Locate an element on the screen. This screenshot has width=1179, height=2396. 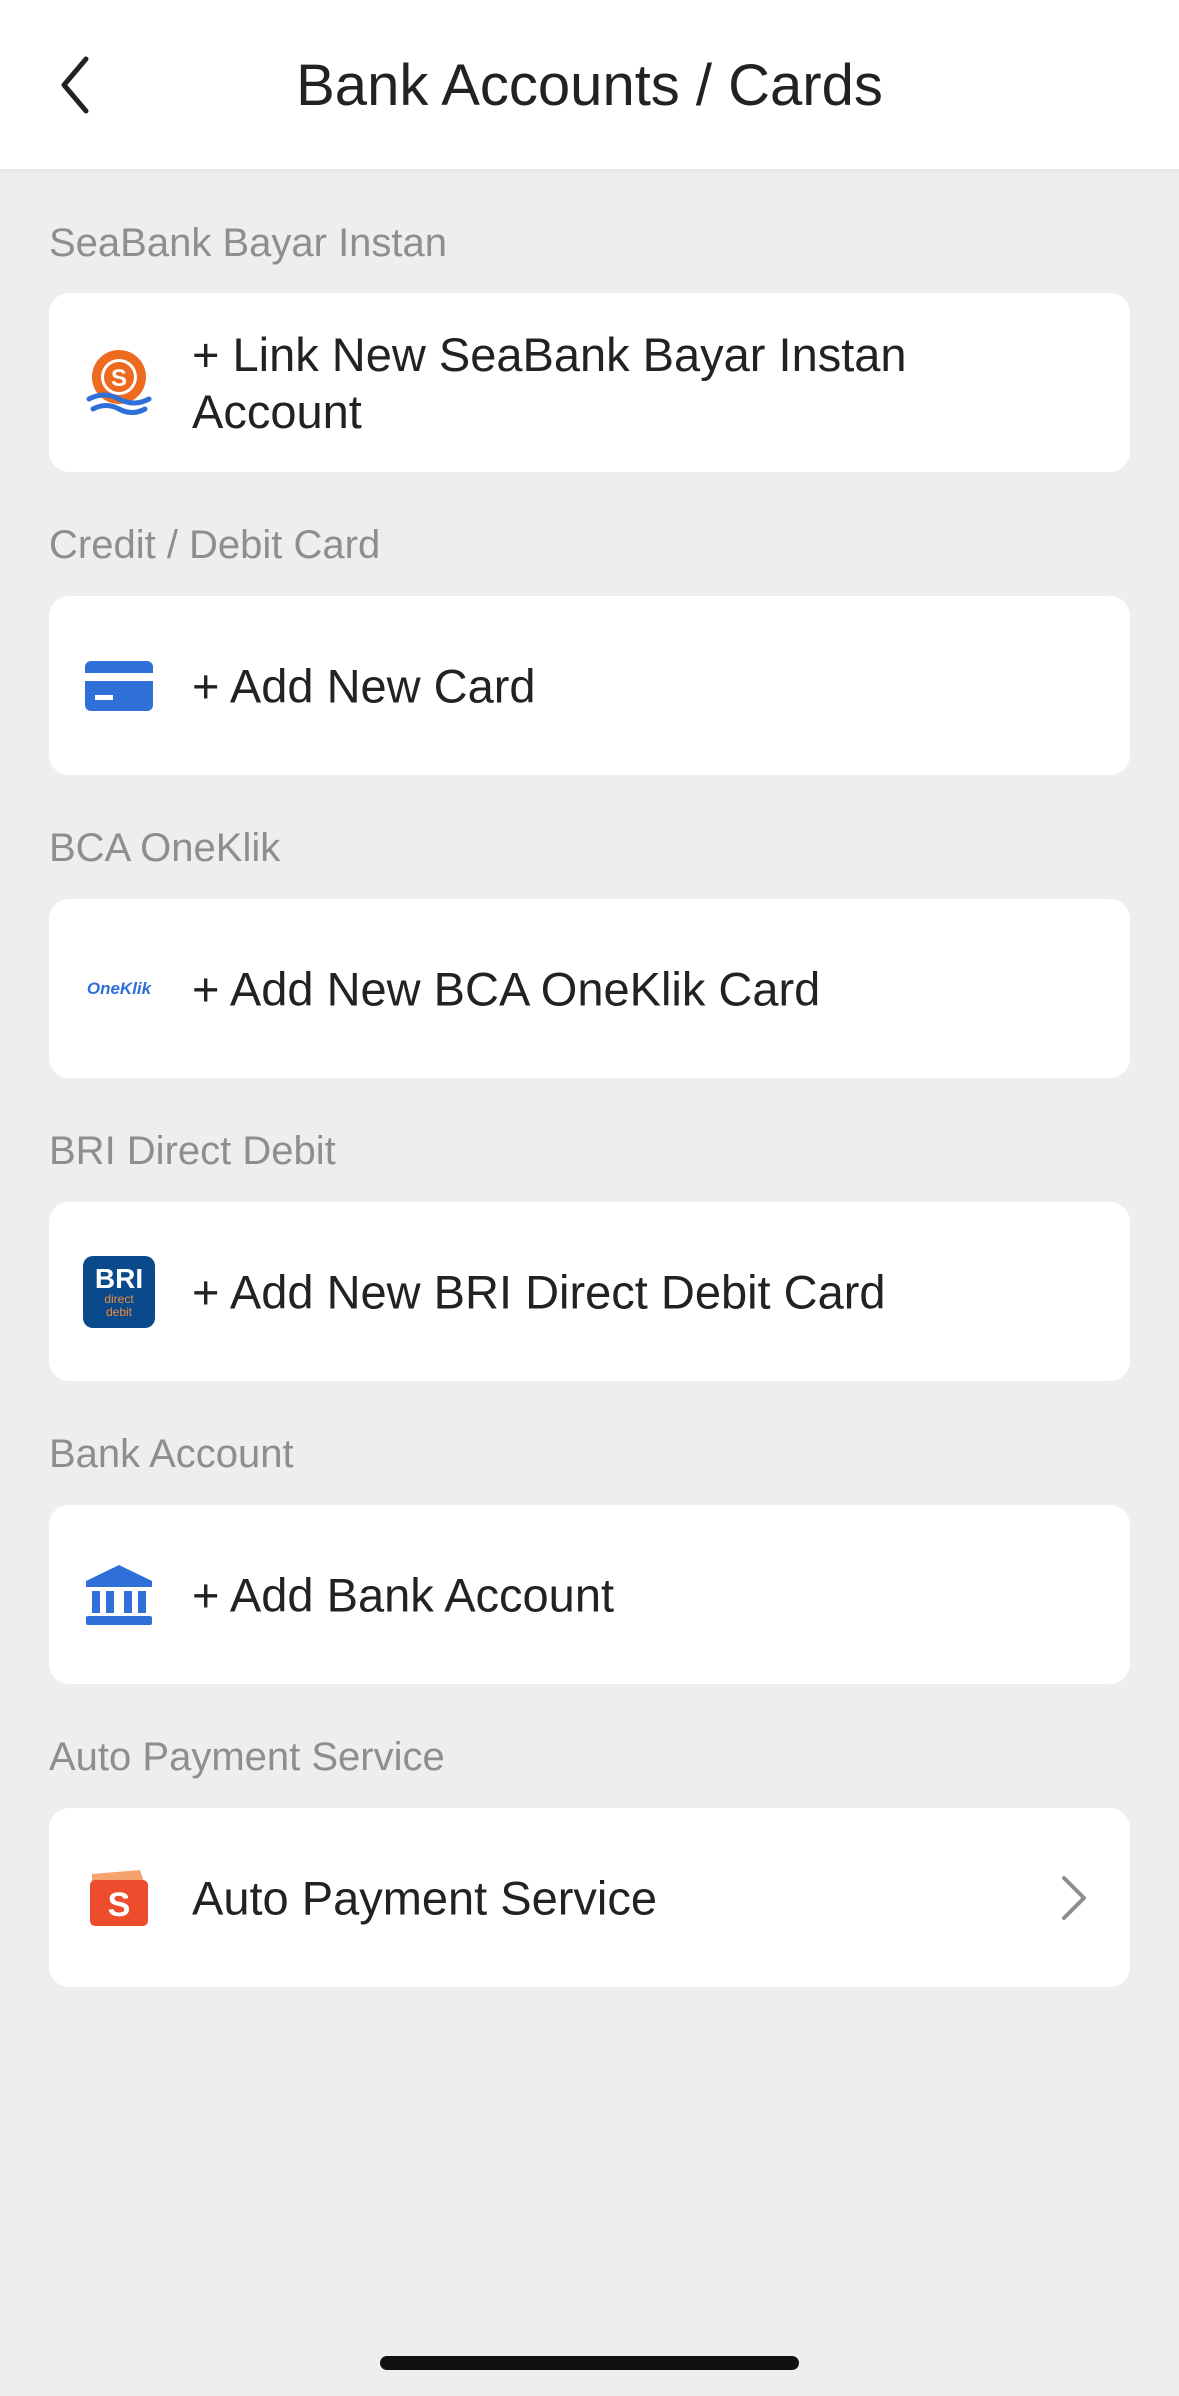
auto-payment-service-label: Auto Payment Service is located at coordinates (424, 1897).